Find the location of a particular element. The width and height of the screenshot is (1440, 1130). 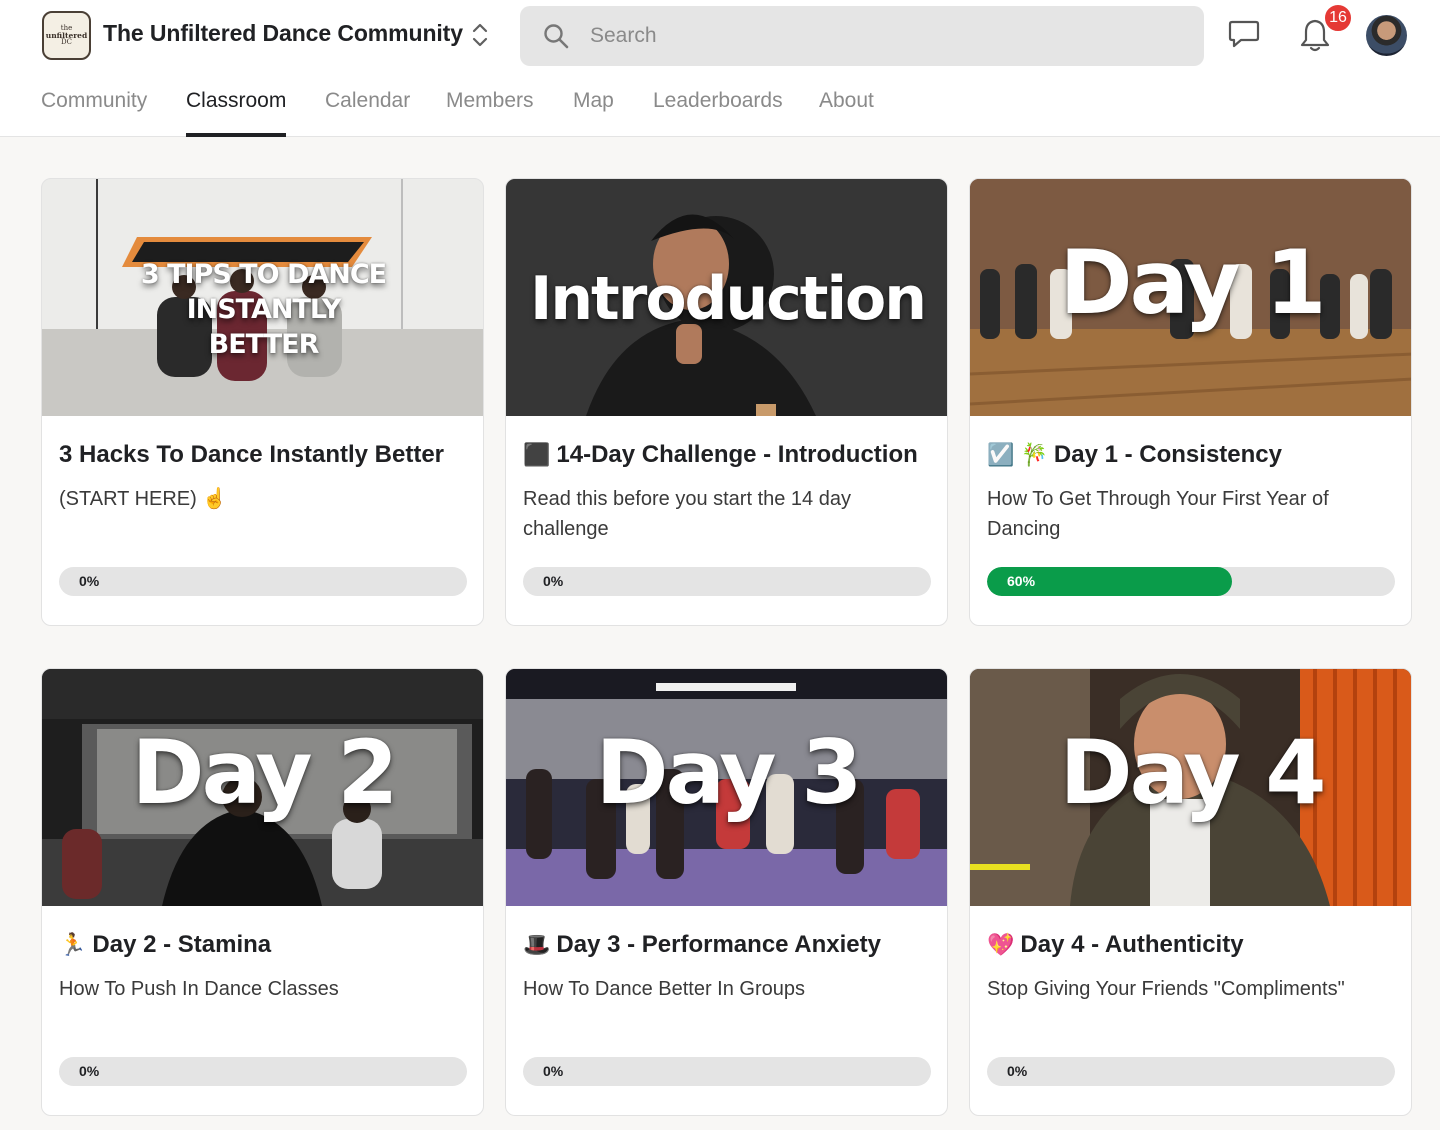

course-thumbnail: 3 TIPS TO DANCE INSTANTLY BETTER is located at coordinates (262, 297).